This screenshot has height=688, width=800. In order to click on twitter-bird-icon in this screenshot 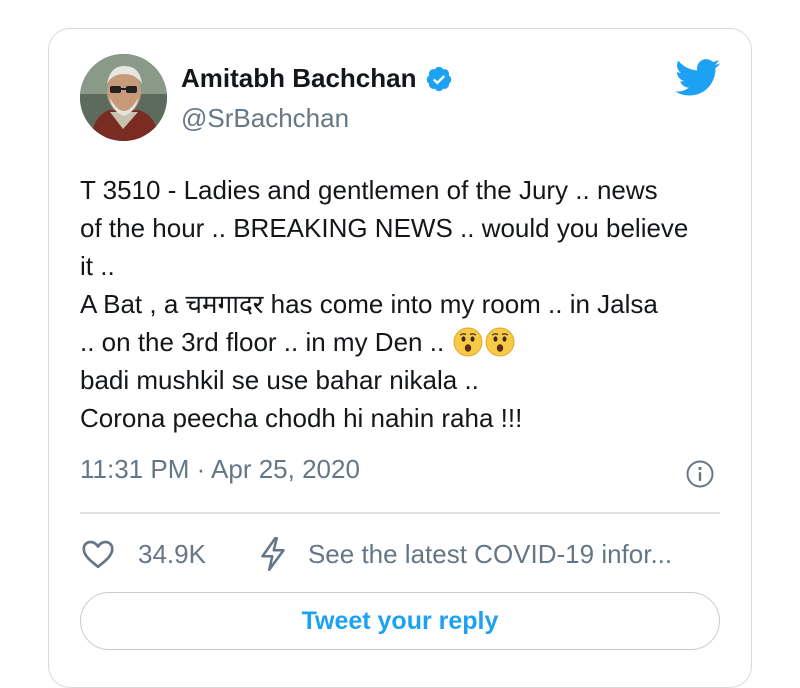, I will do `click(698, 78)`.